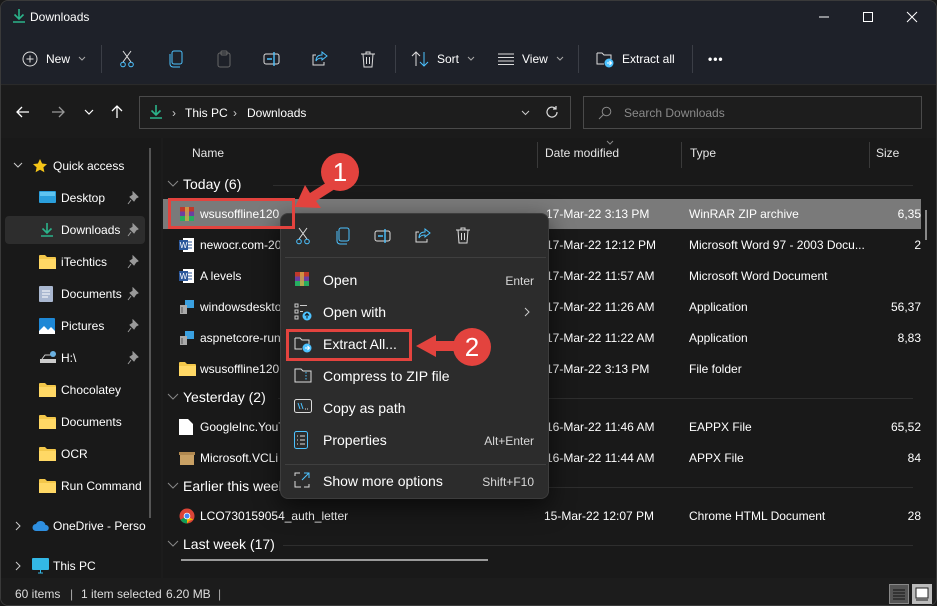 The image size is (937, 606). Describe the element at coordinates (206, 113) in the screenshot. I see `breadcrumb-this-pc: This PC` at that location.